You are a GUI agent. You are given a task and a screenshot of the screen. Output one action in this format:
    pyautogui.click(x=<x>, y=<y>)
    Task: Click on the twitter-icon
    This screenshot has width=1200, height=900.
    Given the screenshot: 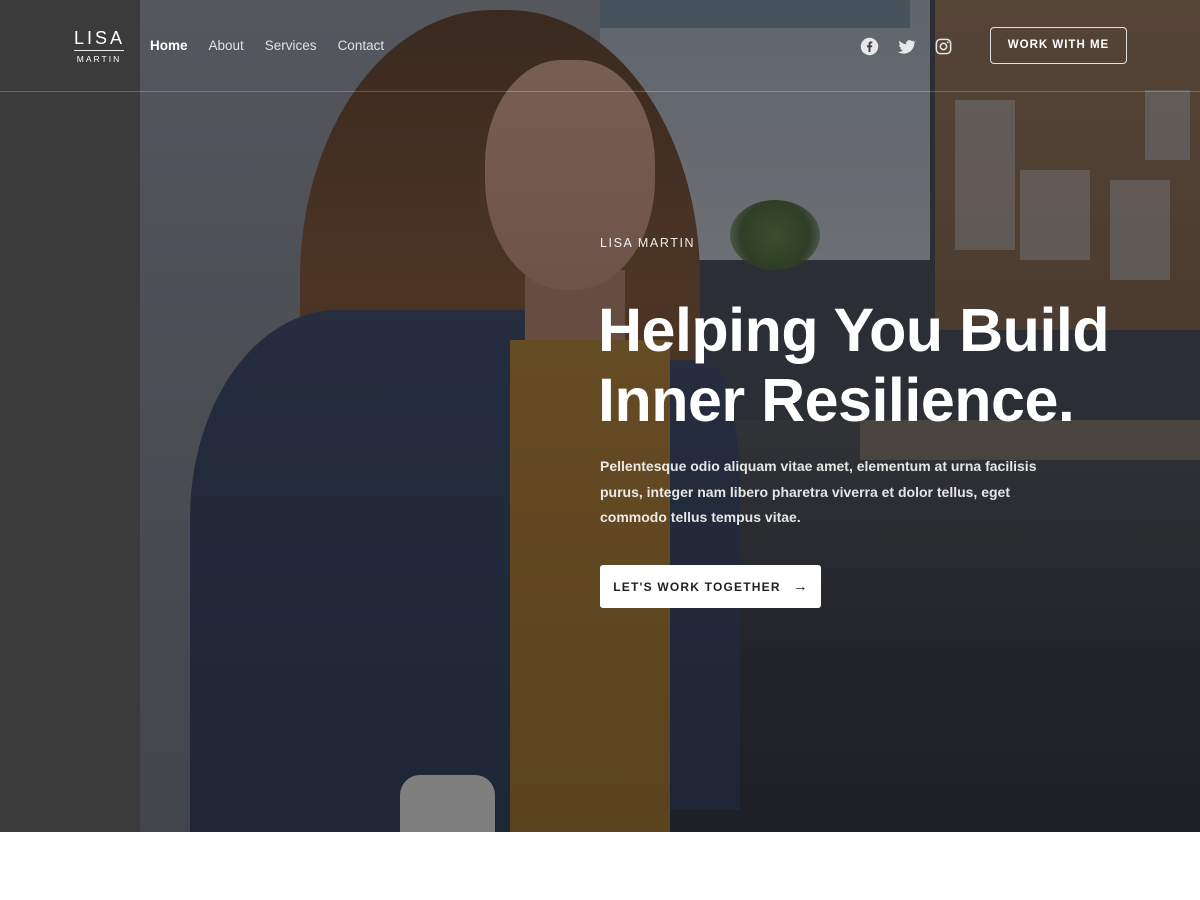 What is the action you would take?
    pyautogui.click(x=907, y=46)
    